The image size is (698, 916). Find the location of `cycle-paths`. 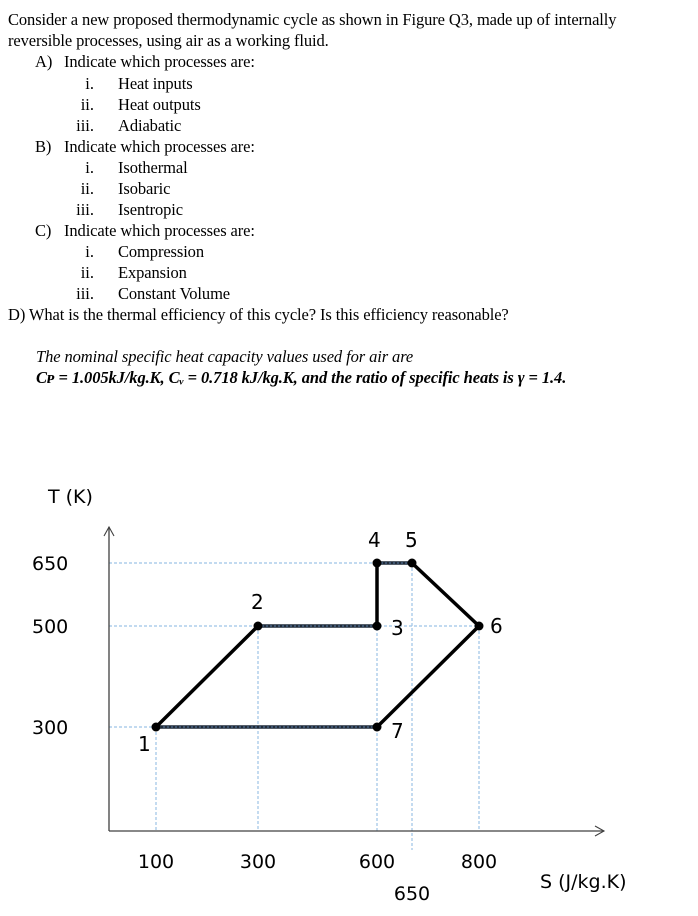

cycle-paths is located at coordinates (317, 645).